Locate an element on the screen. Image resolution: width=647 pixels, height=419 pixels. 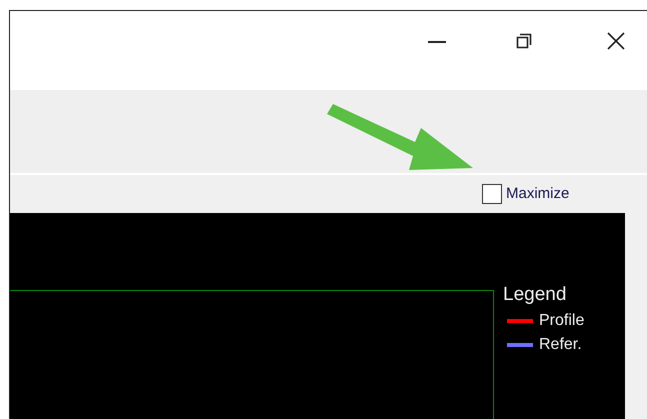
close-icon is located at coordinates (616, 41).